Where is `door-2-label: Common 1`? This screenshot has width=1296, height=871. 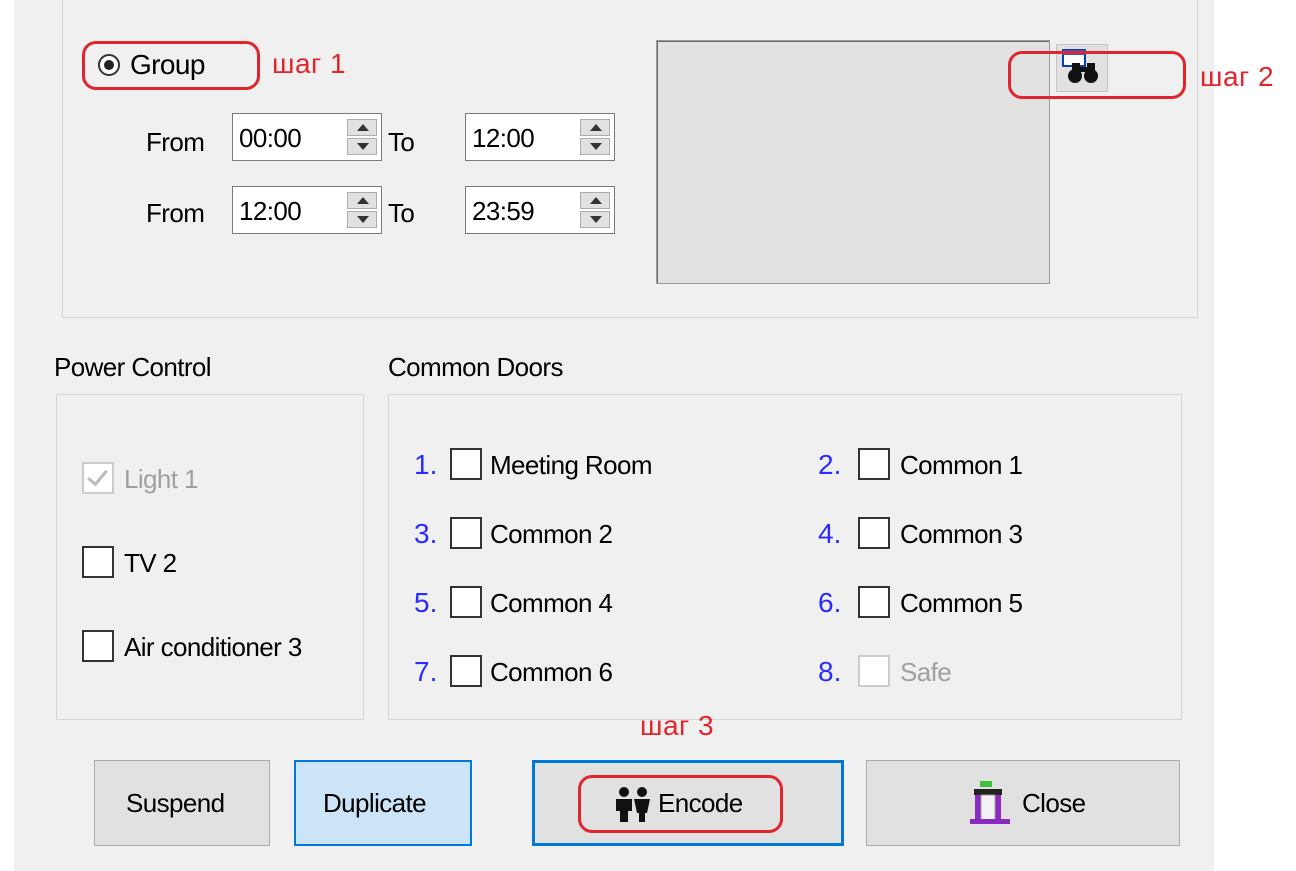
door-2-label: Common 1 is located at coordinates (961, 465).